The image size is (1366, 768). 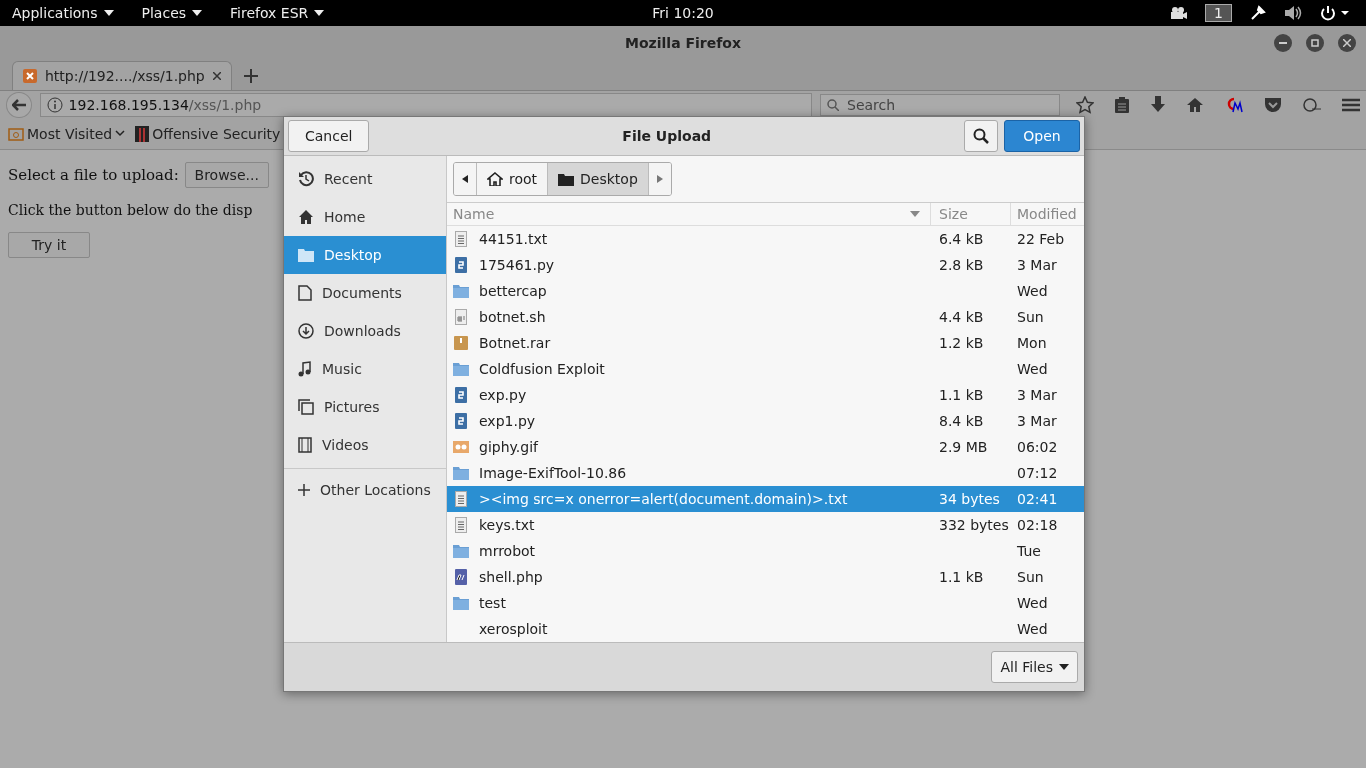 What do you see at coordinates (216, 76) in the screenshot?
I see `close-icon` at bounding box center [216, 76].